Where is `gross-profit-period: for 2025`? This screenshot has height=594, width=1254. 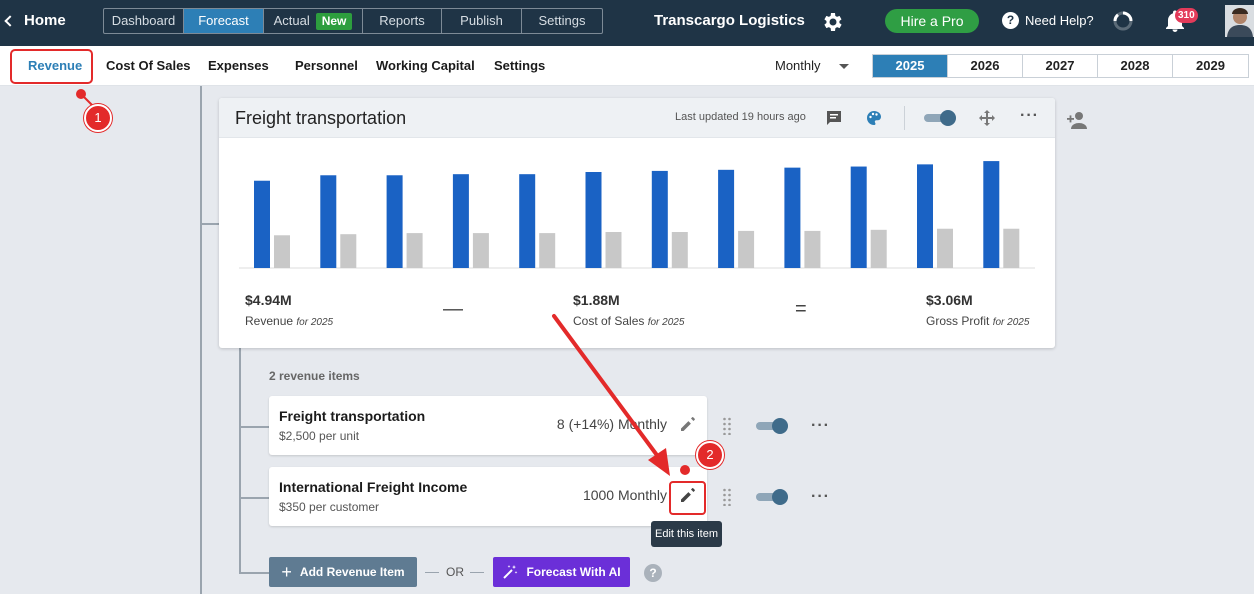 gross-profit-period: for 2025 is located at coordinates (1011, 322).